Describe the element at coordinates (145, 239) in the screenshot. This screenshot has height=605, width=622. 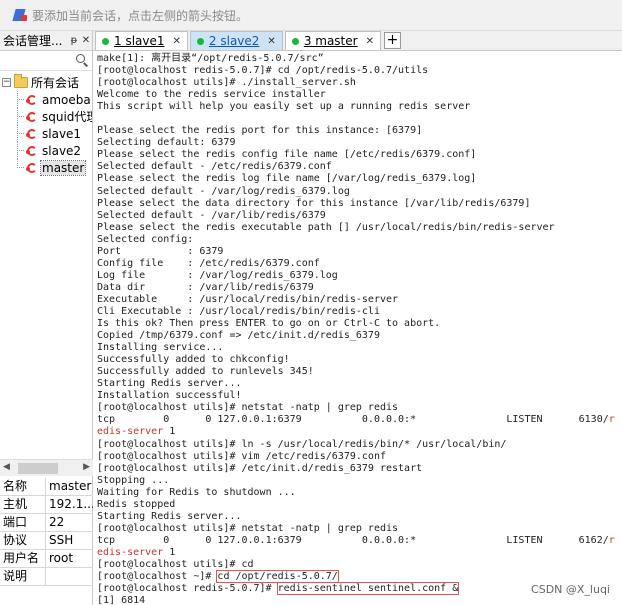
I see `terminal-line: Selected config:` at that location.